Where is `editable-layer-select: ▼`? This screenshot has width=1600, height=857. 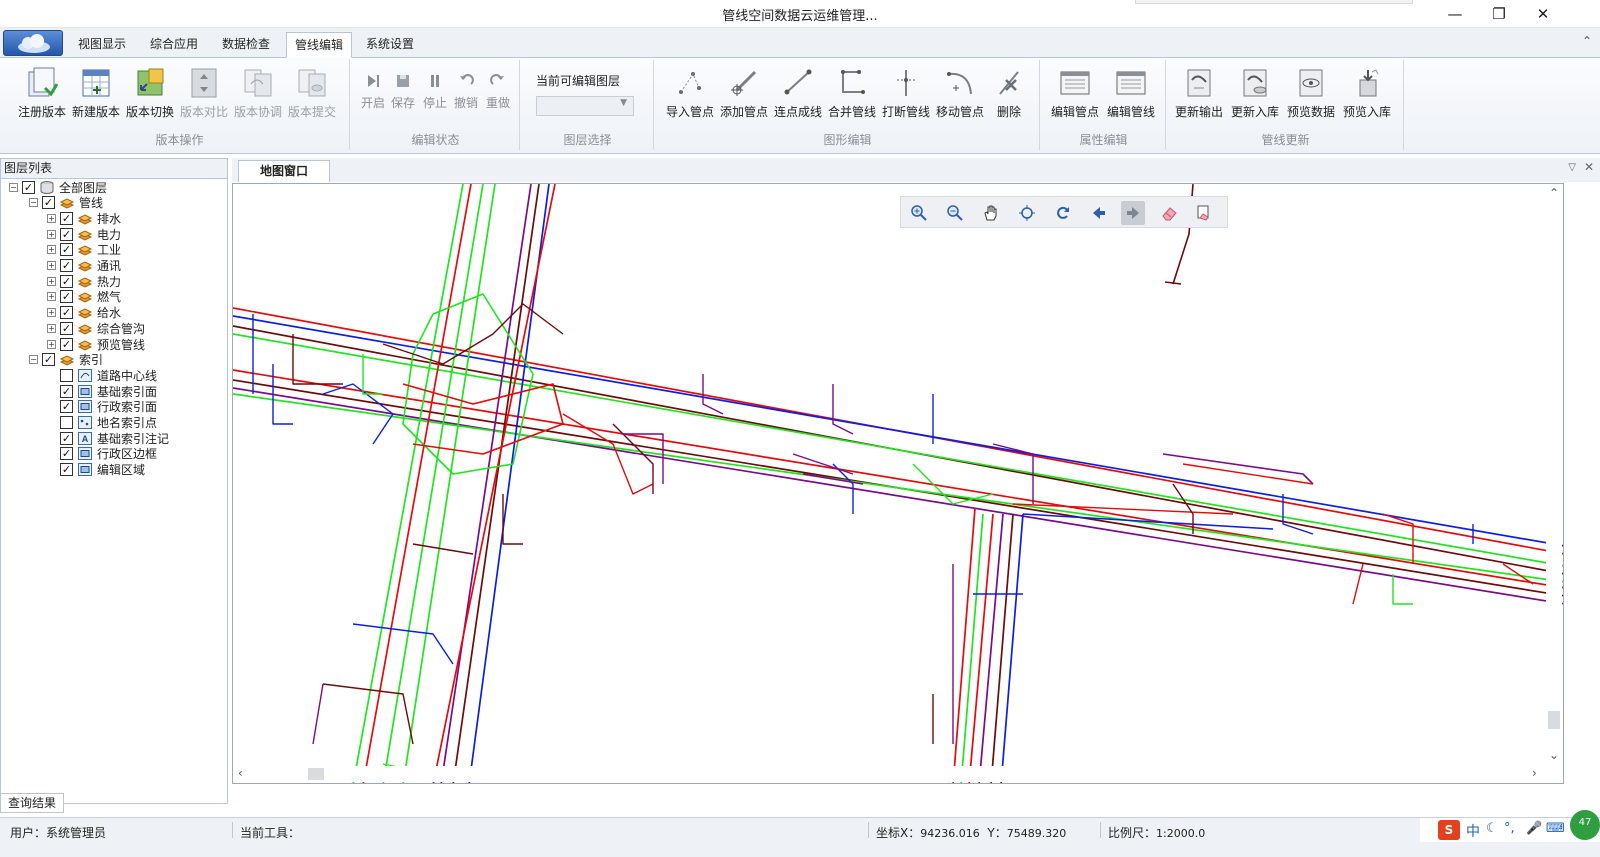
editable-layer-select: ▼ is located at coordinates (585, 106).